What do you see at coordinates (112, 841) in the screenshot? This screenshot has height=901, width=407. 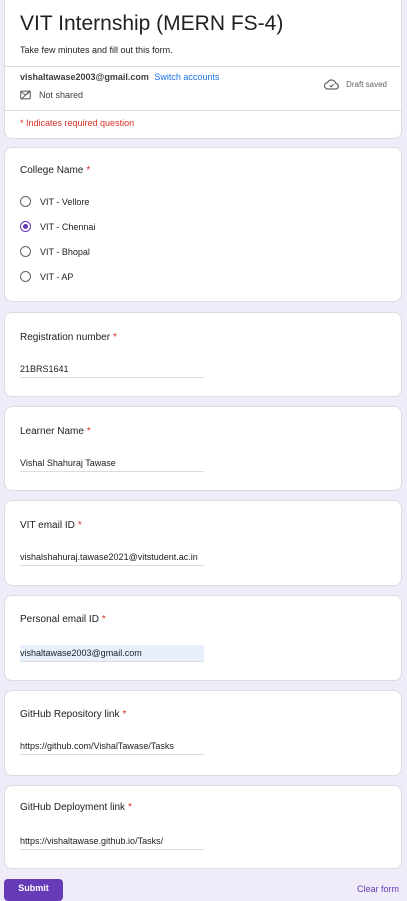 I see `github-deployment-input` at bounding box center [112, 841].